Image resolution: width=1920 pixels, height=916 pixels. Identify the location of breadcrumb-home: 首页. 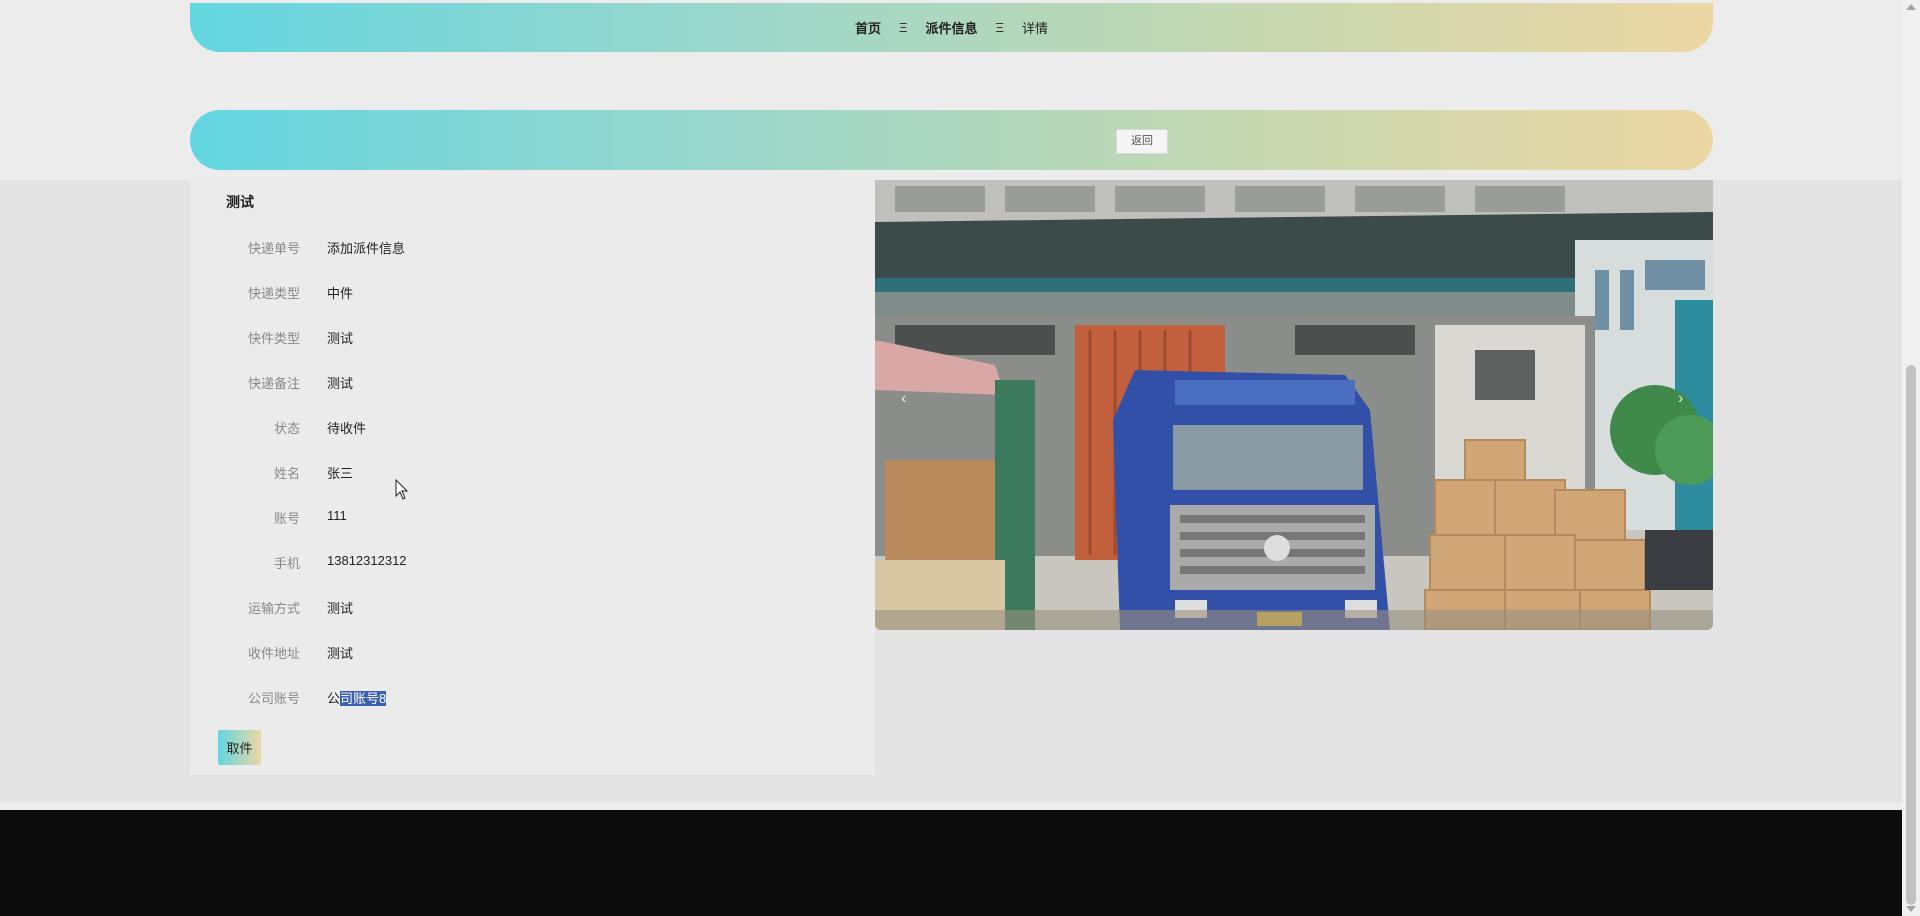
(868, 27).